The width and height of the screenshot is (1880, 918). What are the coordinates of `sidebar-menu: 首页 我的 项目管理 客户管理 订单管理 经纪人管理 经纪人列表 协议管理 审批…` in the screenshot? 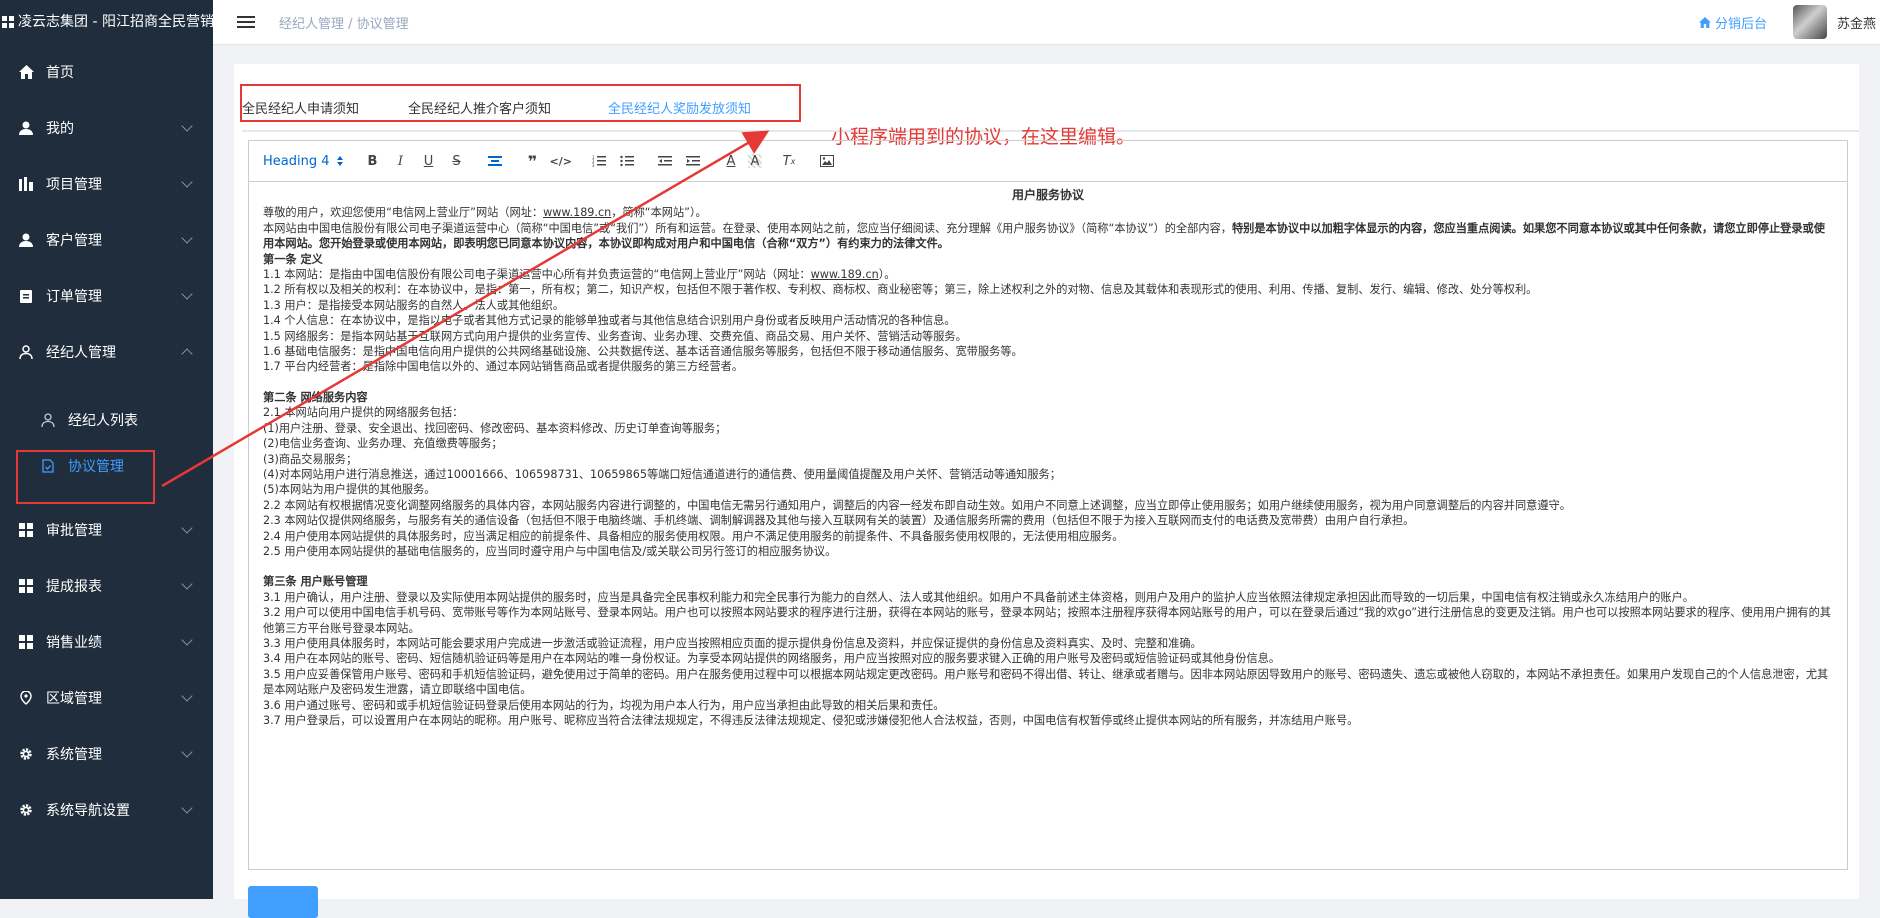 It's located at (106, 441).